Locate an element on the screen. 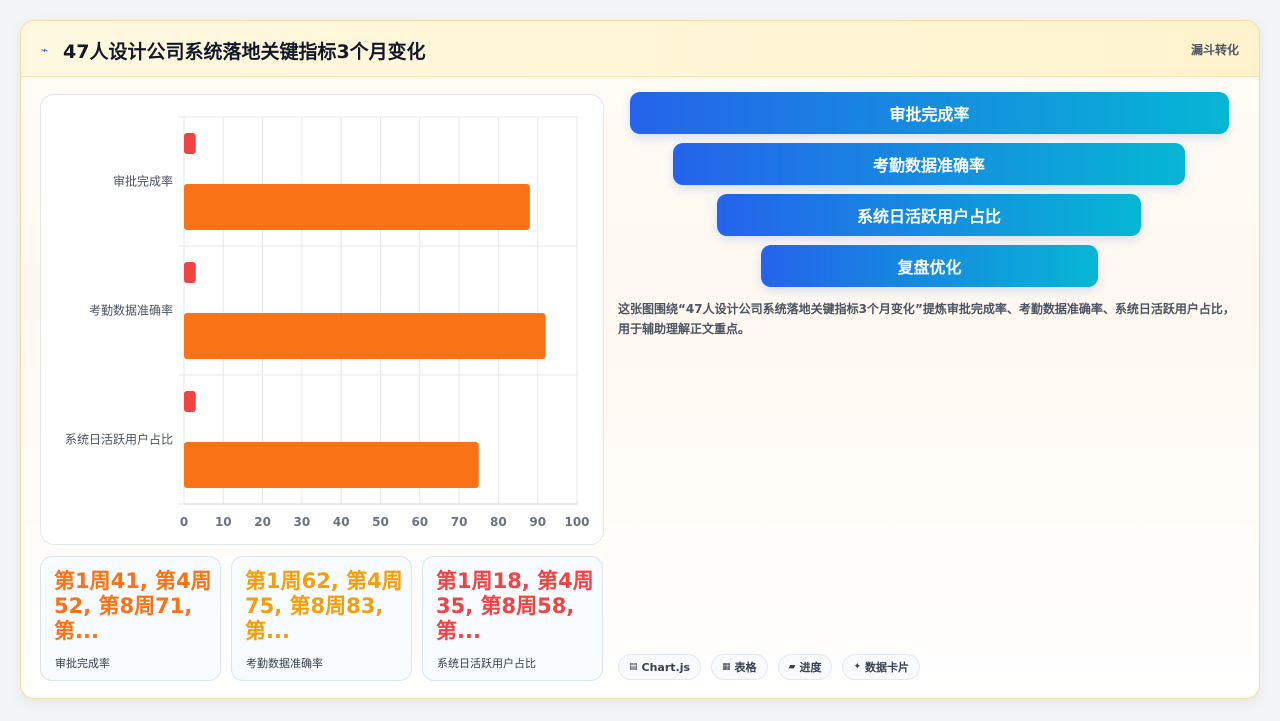  funnel-step-2: 考勤数据准确率 is located at coordinates (929, 164).